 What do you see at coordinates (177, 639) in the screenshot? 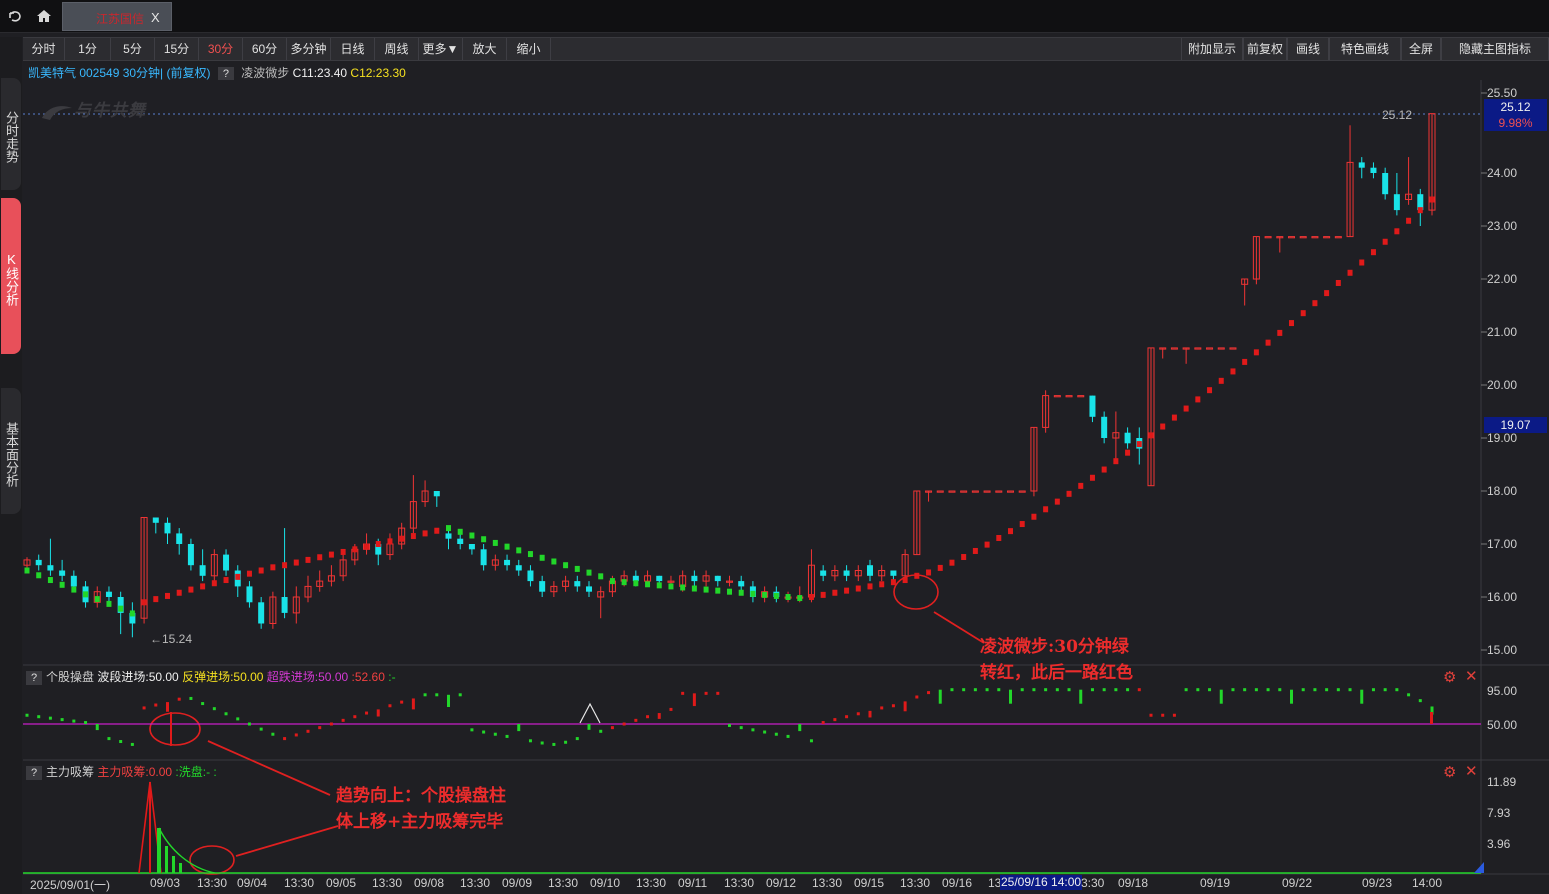
I see `low-price-value: 15.24` at bounding box center [177, 639].